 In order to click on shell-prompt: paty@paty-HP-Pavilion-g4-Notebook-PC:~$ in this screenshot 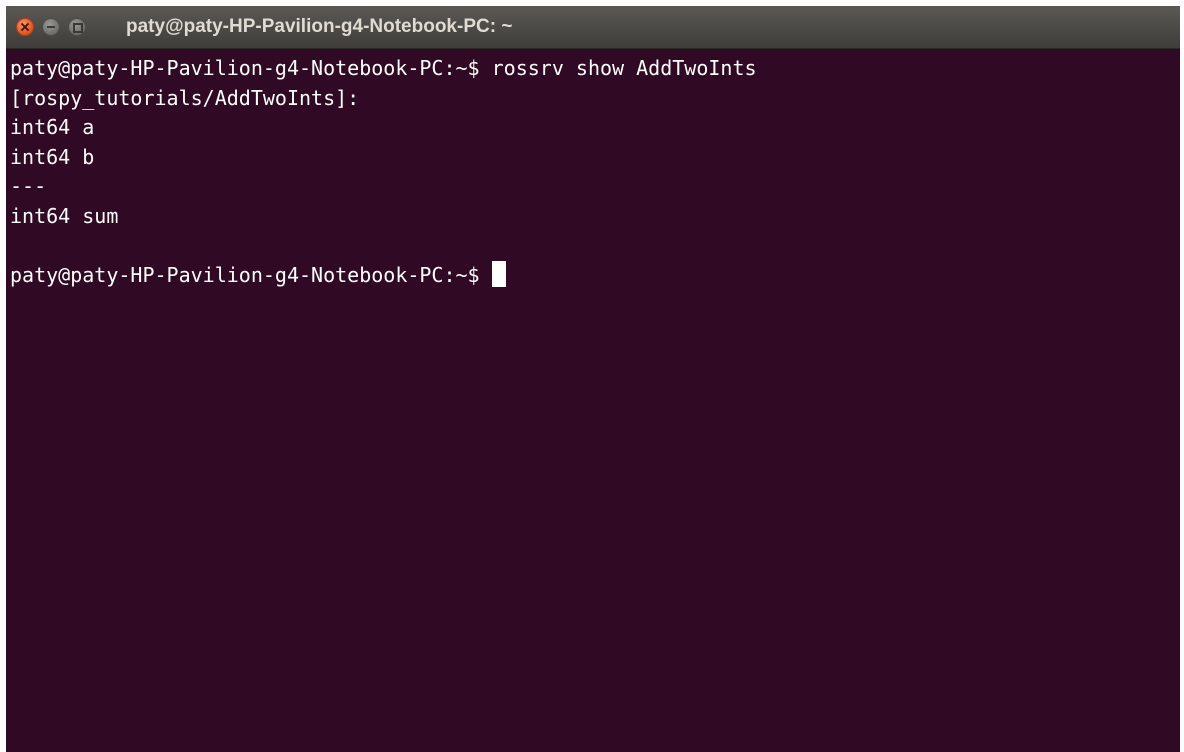, I will do `click(251, 274)`.